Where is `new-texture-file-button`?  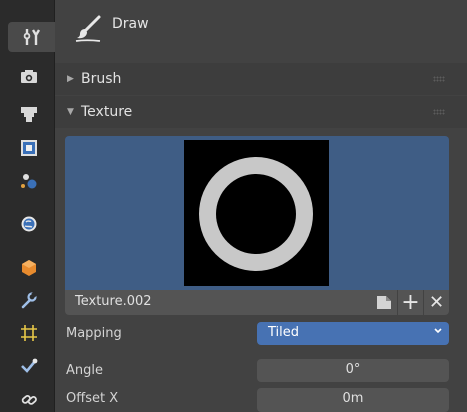 new-texture-file-button is located at coordinates (384, 302).